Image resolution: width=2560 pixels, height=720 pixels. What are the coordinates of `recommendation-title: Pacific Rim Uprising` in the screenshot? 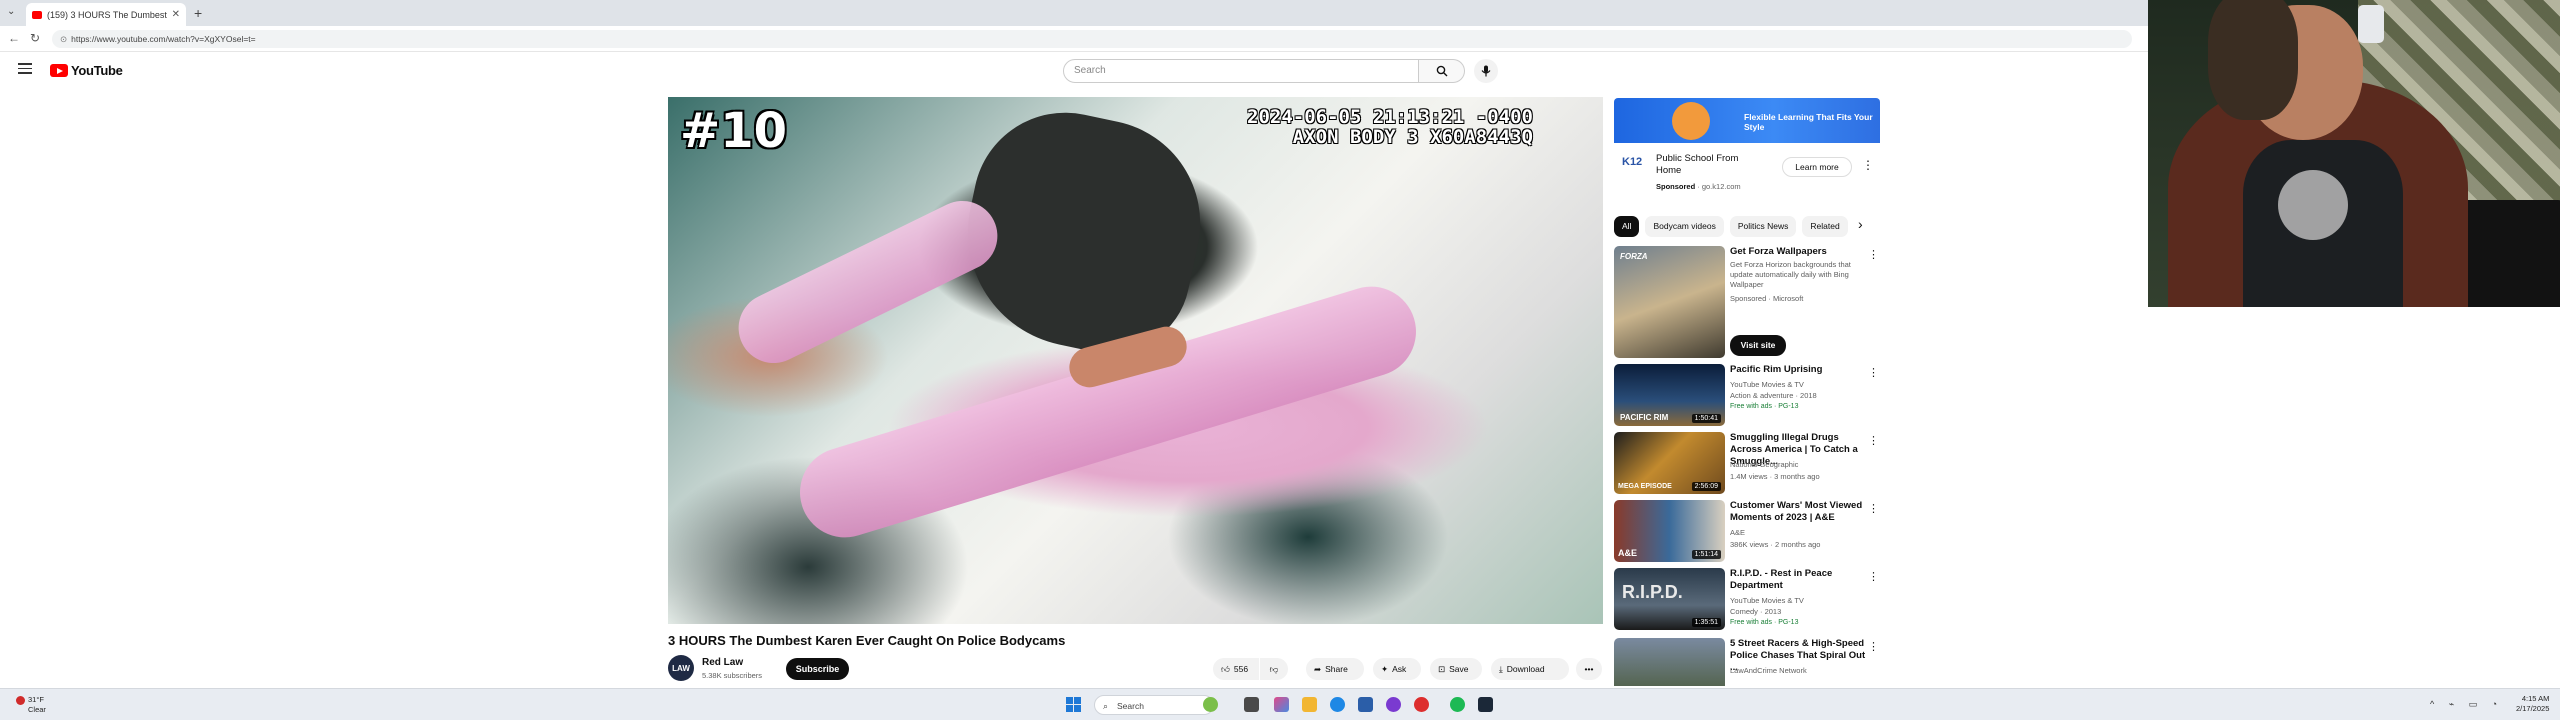 It's located at (1798, 370).